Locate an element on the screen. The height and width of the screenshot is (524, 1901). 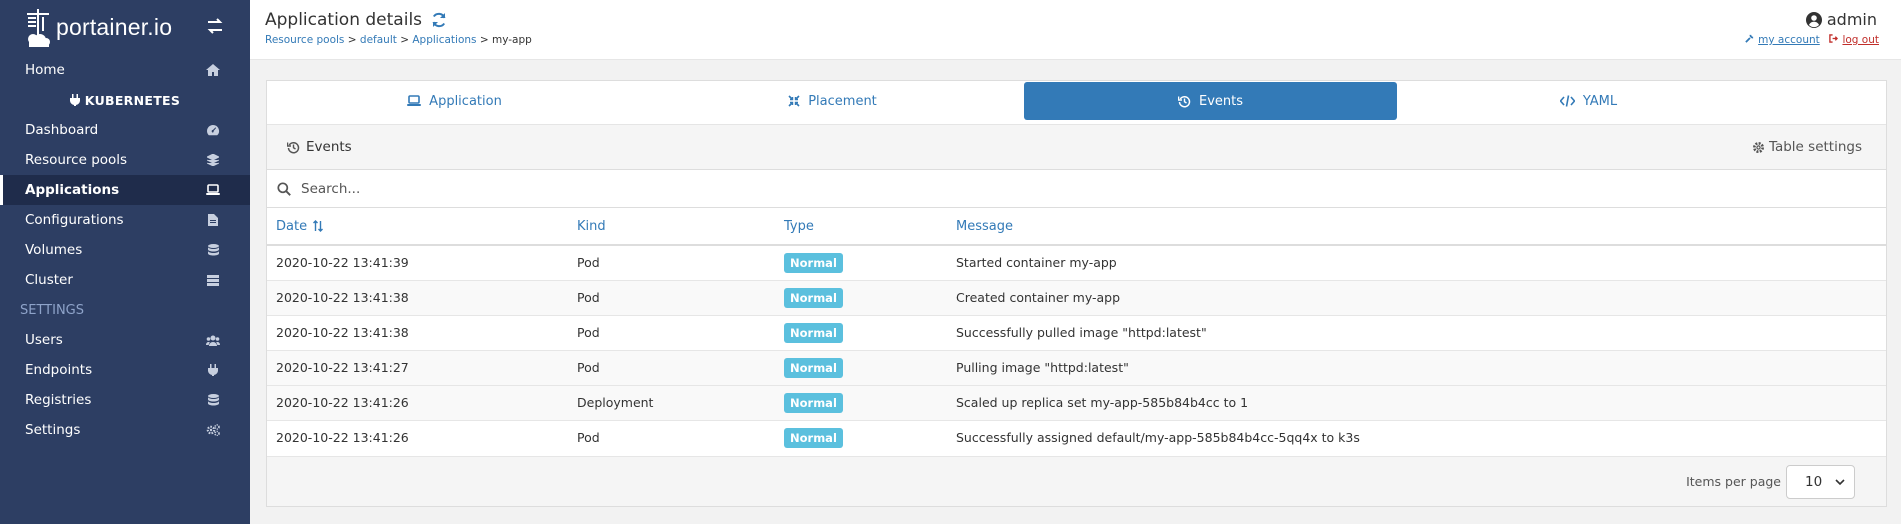
tab-yaml: YAML is located at coordinates (1588, 101).